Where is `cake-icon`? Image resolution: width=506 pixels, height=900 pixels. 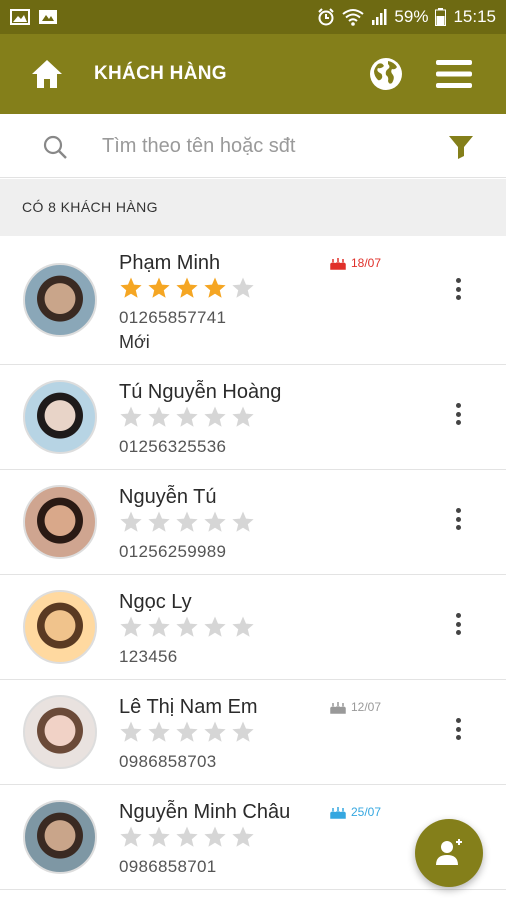 cake-icon is located at coordinates (338, 708).